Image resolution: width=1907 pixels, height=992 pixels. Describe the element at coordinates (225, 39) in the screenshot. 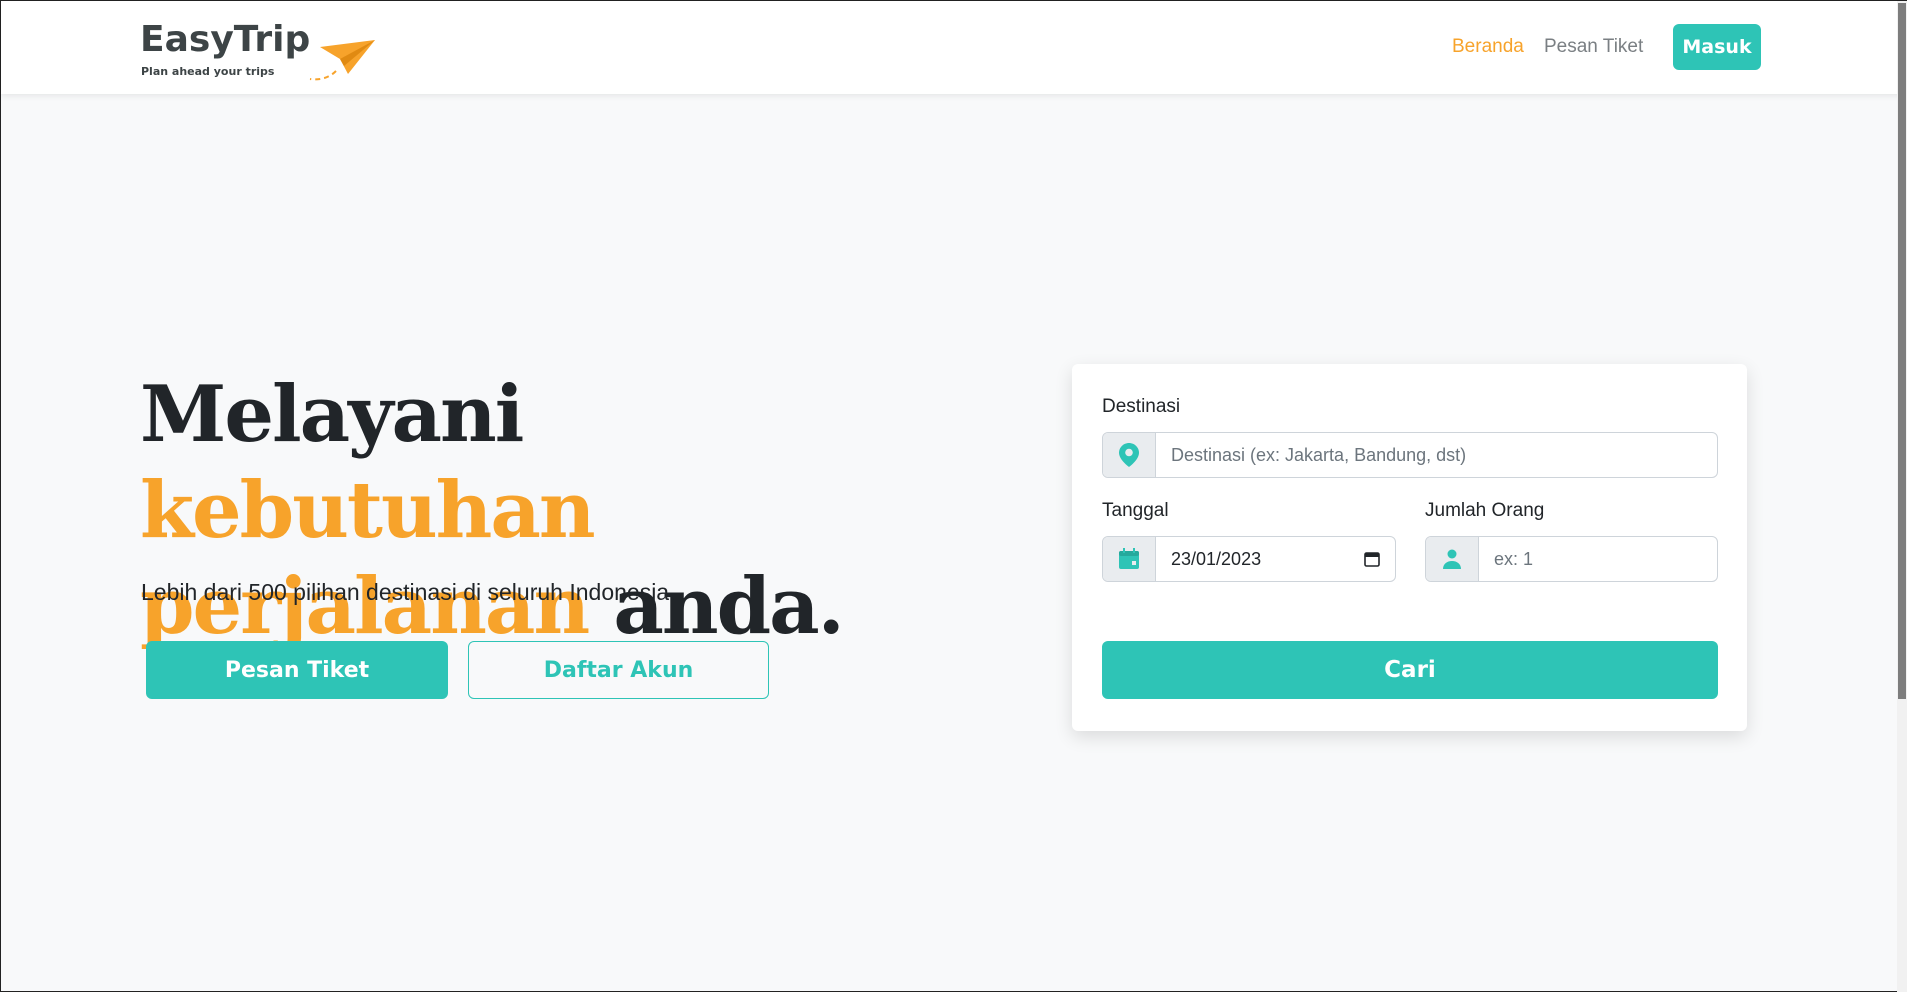

I see `brand-name: EasyTrip` at that location.